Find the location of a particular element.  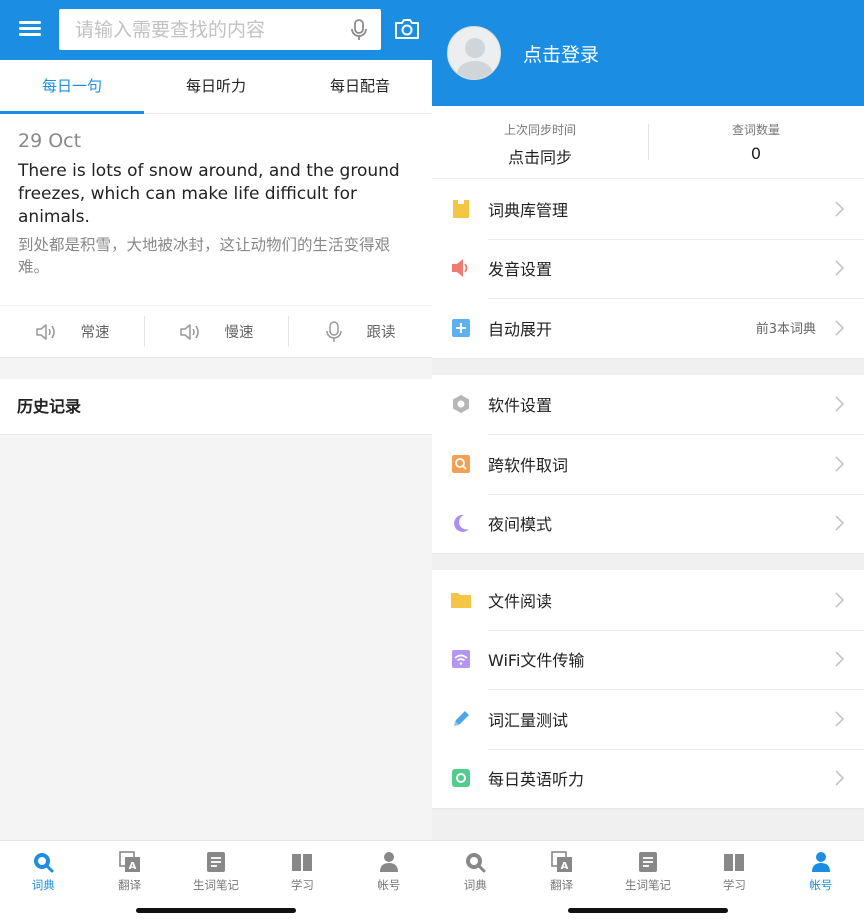

audio-controls: 常速 慢速 跟读 is located at coordinates (216, 331).